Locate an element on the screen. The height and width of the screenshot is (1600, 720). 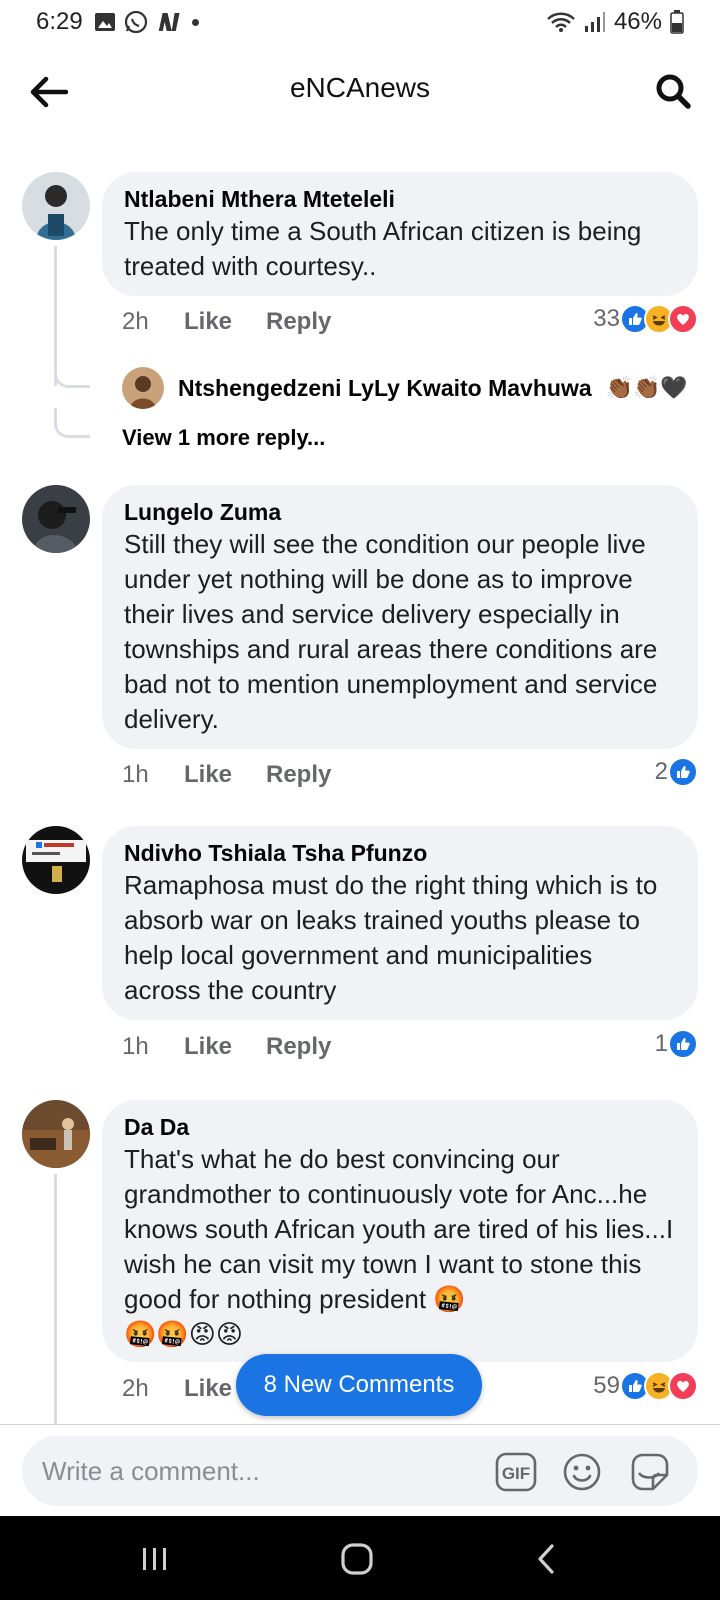
comment-composer: GIF is located at coordinates (360, 1471).